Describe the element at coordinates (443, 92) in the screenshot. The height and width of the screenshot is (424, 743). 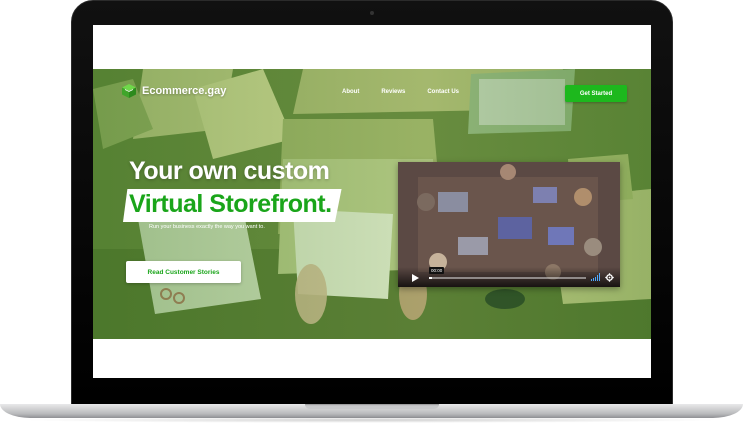
I see `nav-contact-us: Contact Us` at that location.